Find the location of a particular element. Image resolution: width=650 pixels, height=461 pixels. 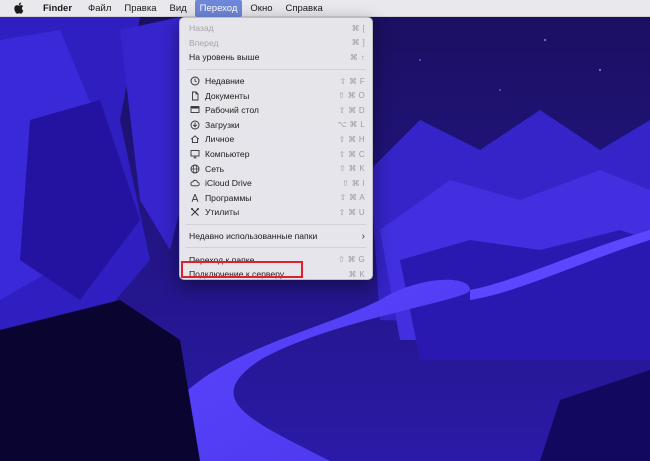

menu-item-label: Программы is located at coordinates (228, 197).